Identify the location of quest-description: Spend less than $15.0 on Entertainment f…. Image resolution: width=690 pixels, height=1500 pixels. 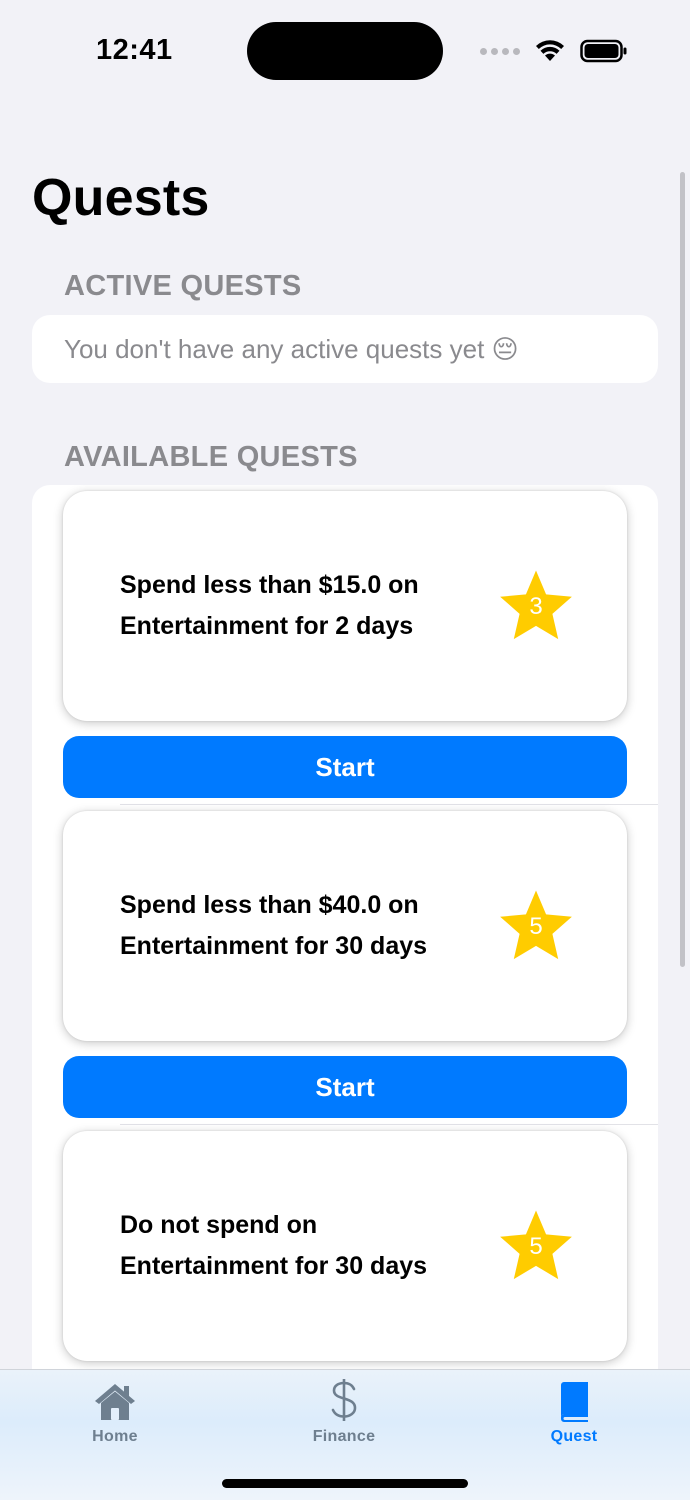
(269, 605).